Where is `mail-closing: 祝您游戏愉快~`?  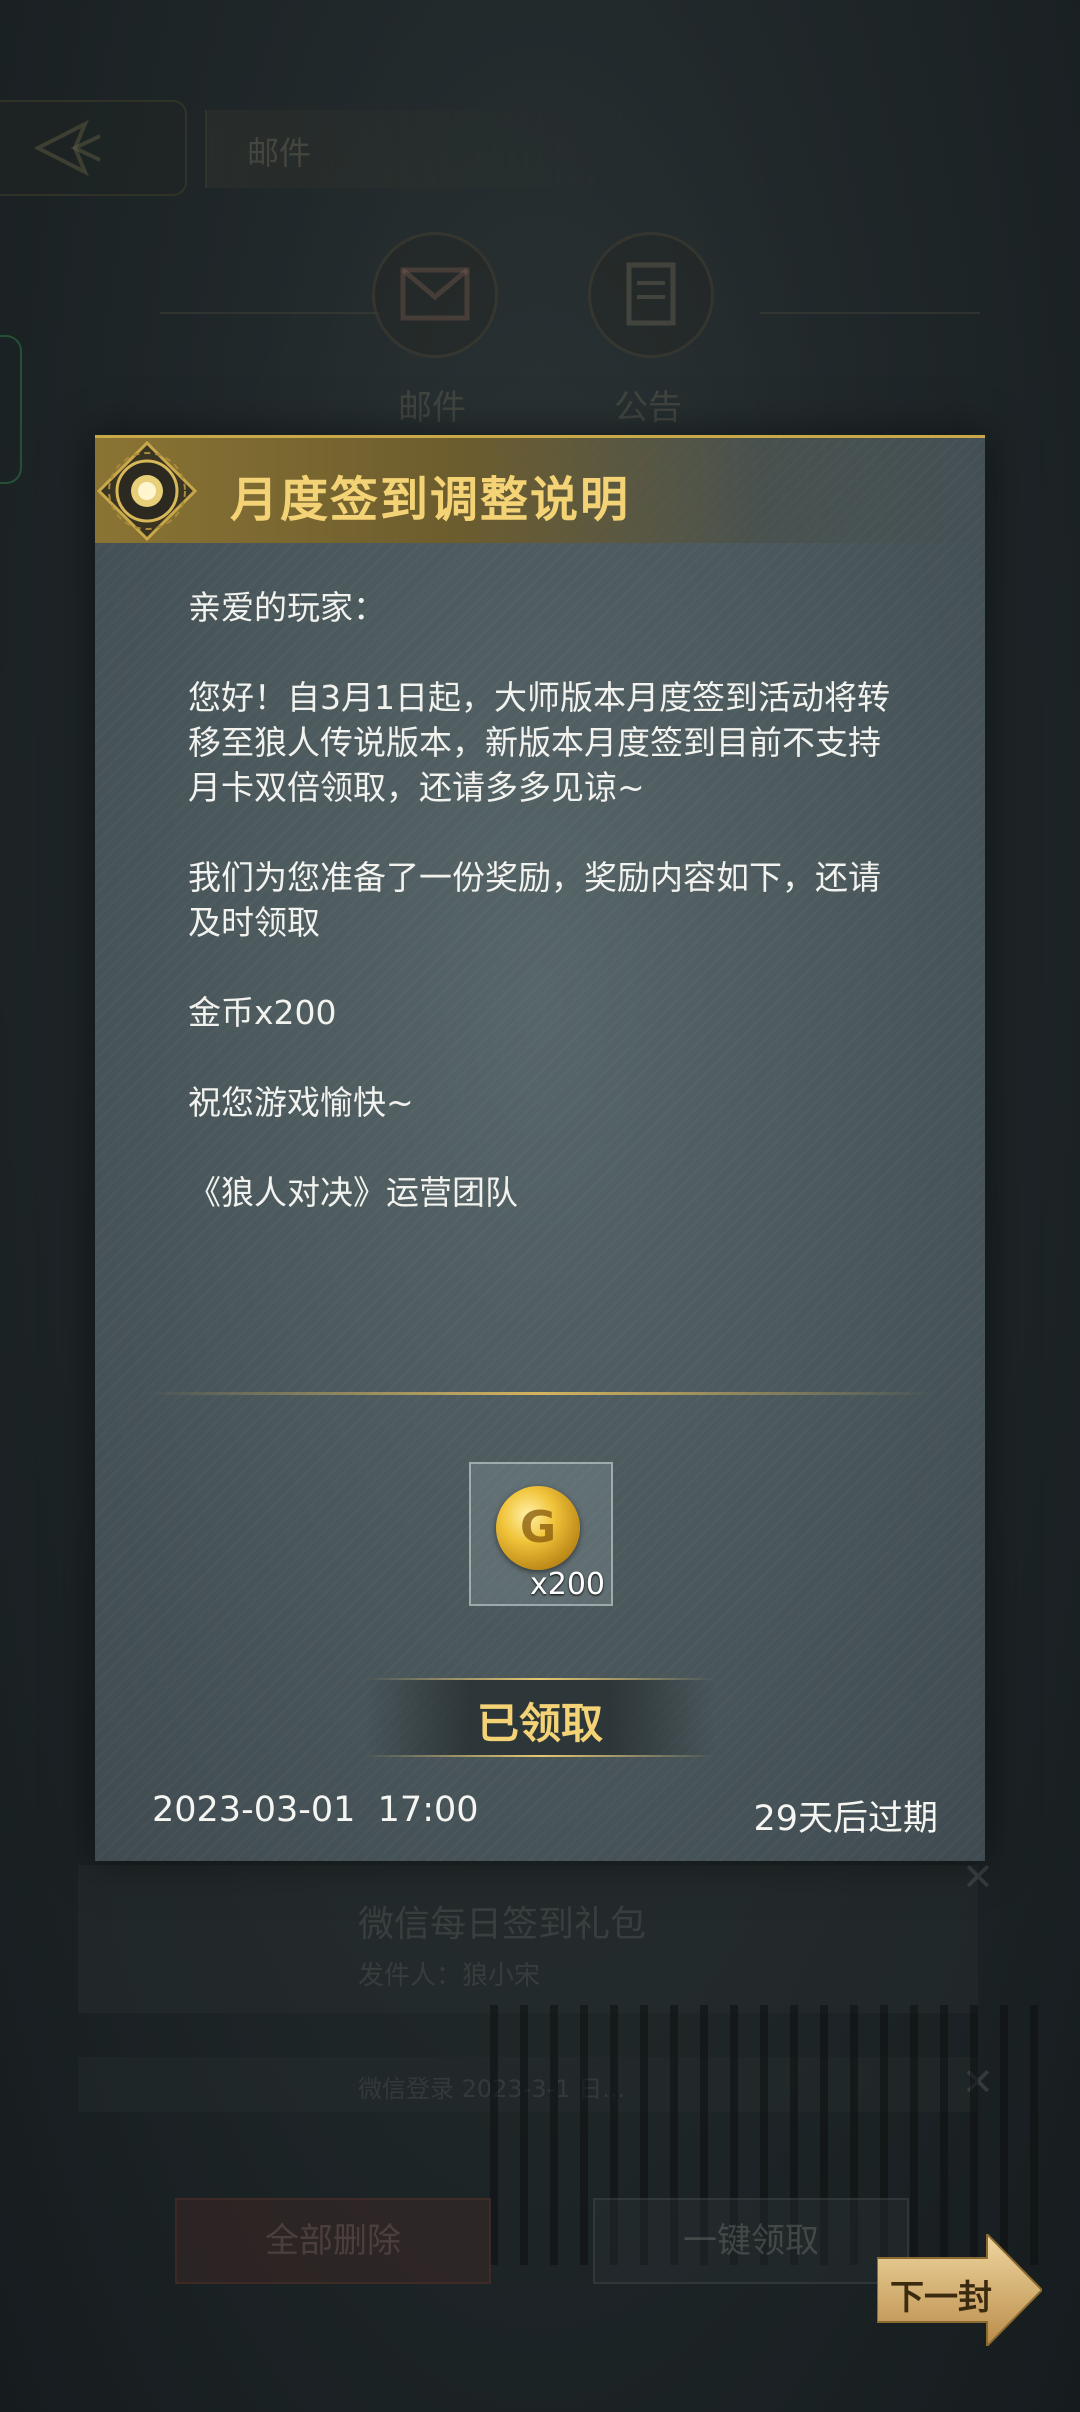
mail-closing: 祝您游戏愉快~ is located at coordinates (301, 1102).